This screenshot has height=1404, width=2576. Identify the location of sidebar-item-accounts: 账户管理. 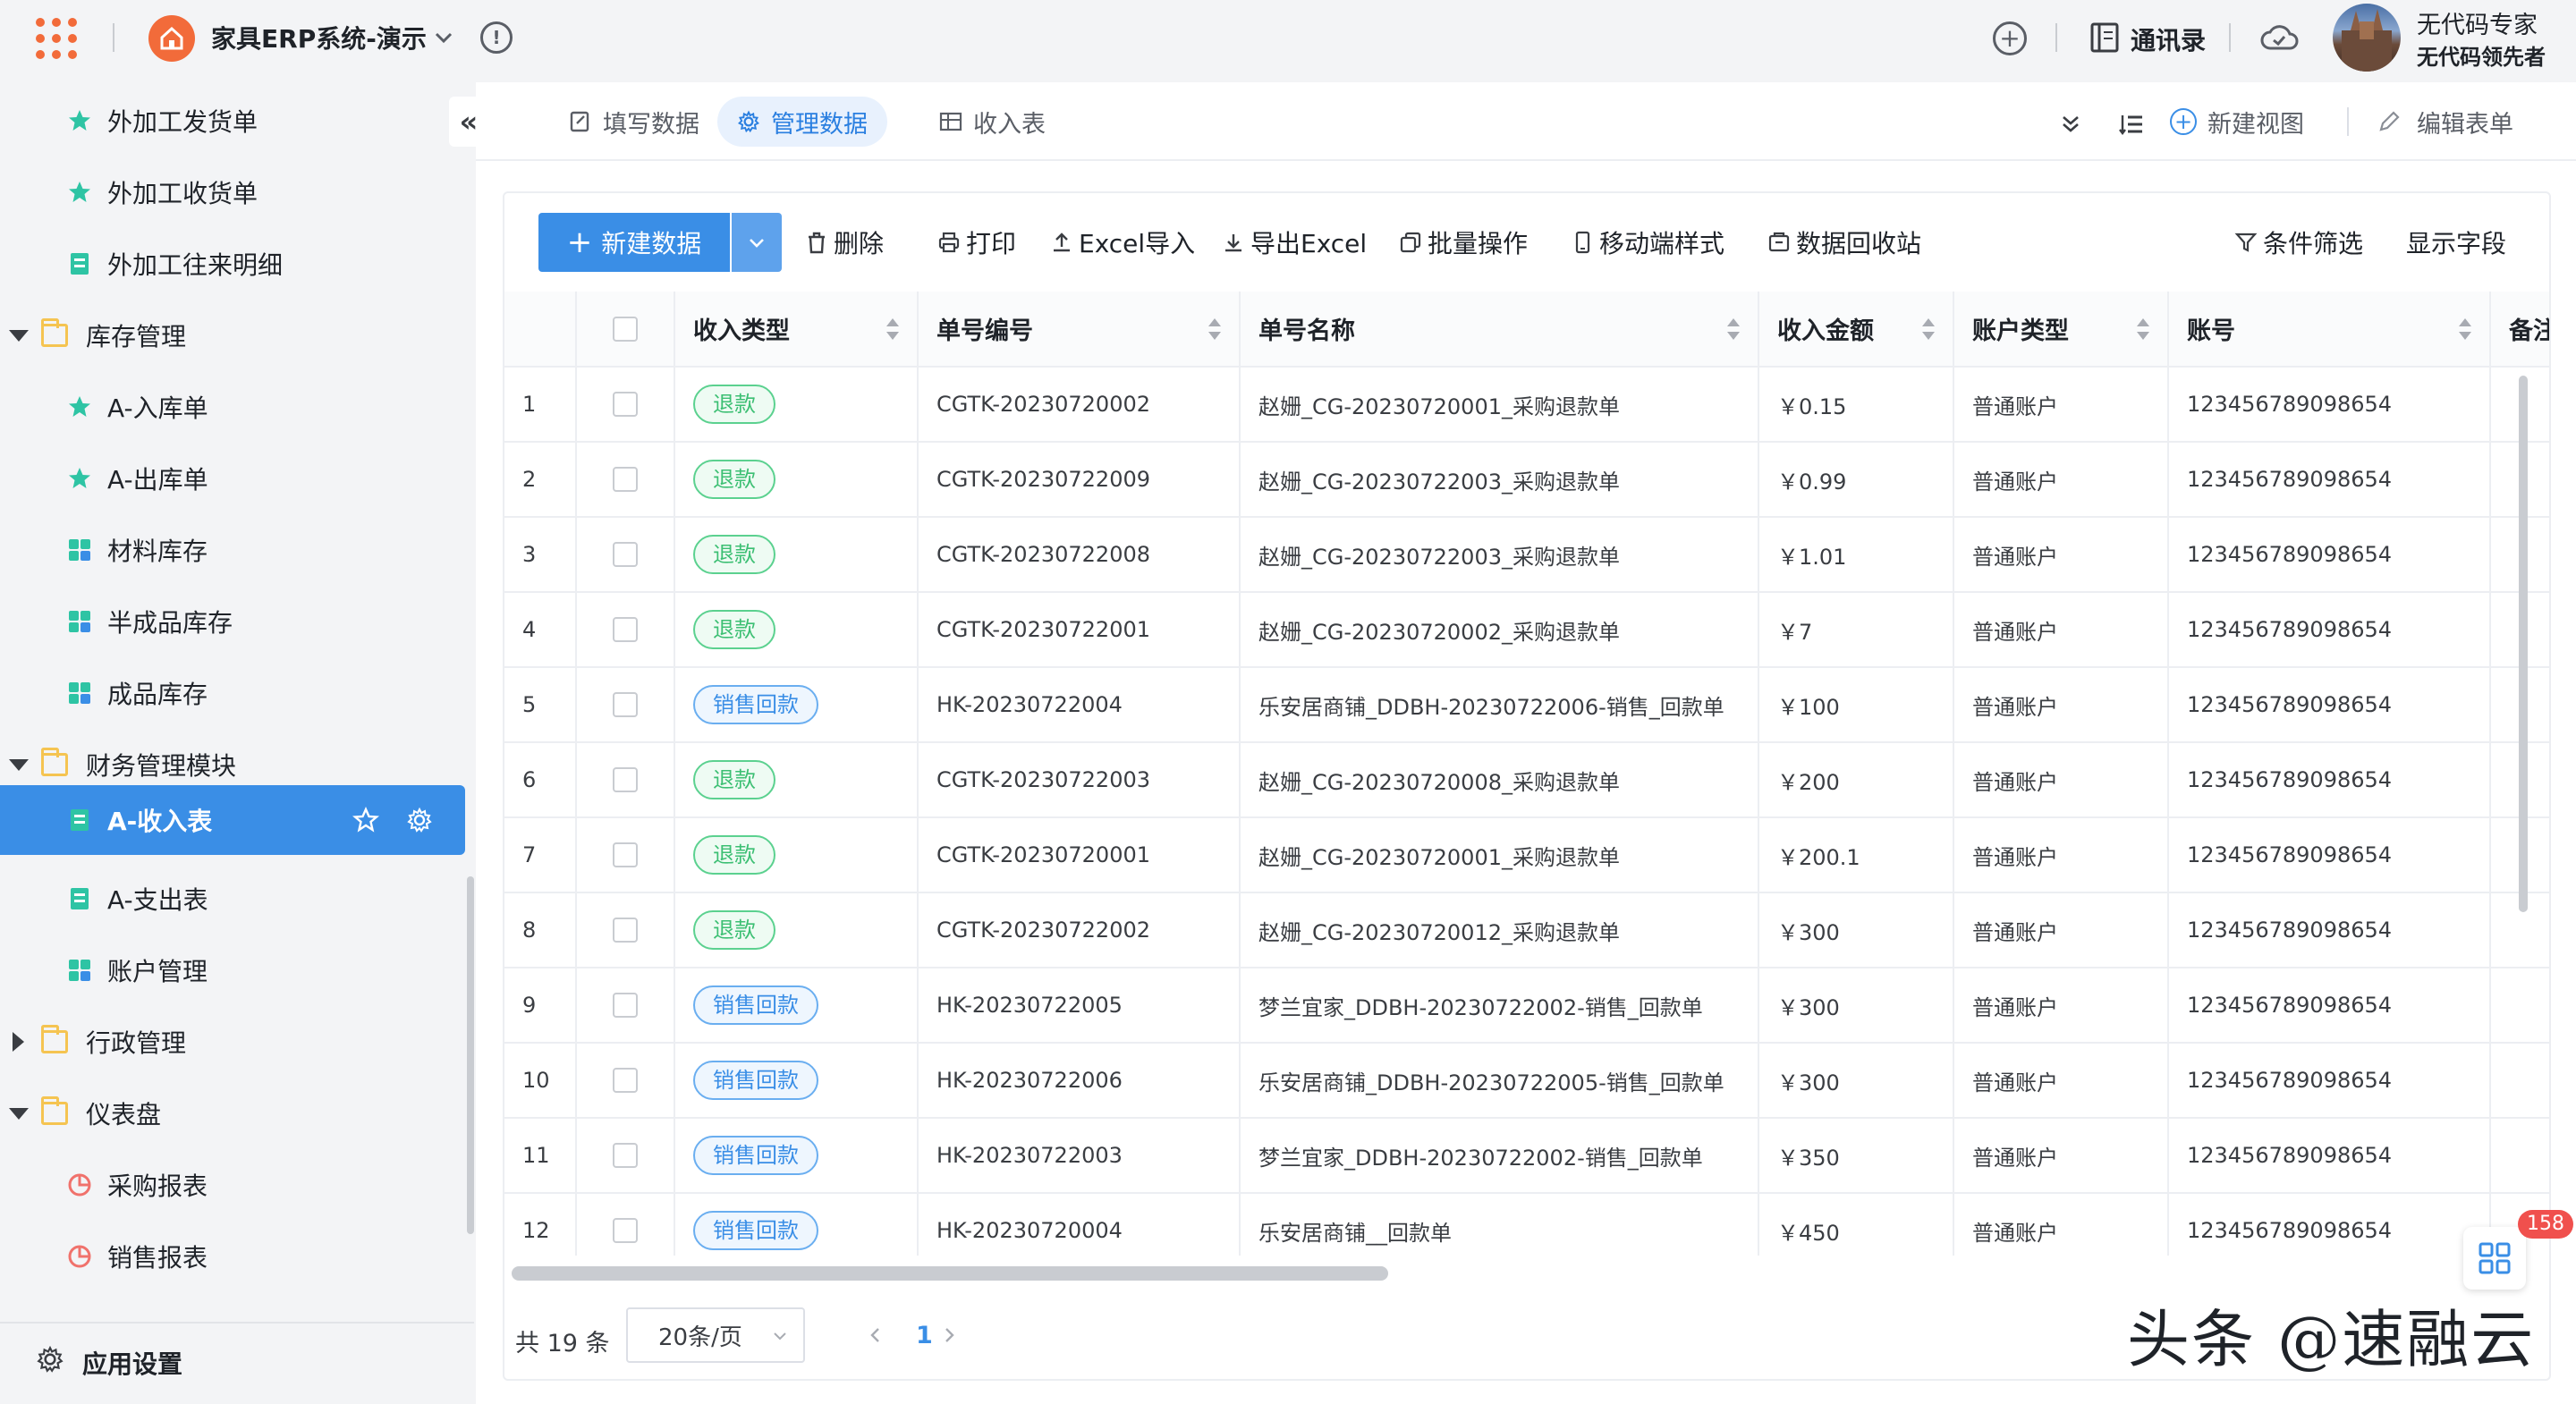
(232, 970).